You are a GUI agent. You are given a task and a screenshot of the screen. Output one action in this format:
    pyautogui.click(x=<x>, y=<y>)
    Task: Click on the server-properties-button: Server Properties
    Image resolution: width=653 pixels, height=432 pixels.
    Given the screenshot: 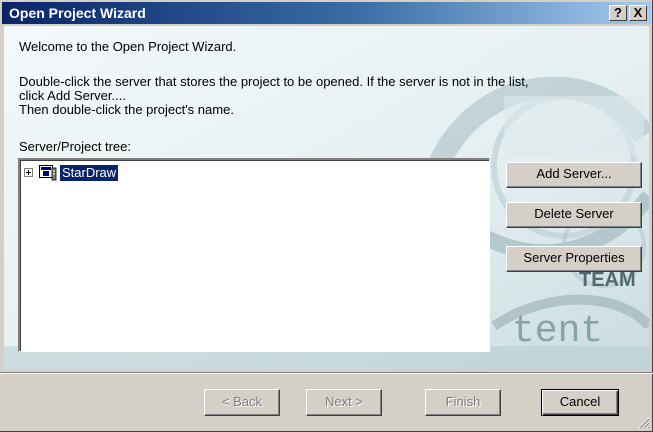 What is the action you would take?
    pyautogui.click(x=574, y=259)
    